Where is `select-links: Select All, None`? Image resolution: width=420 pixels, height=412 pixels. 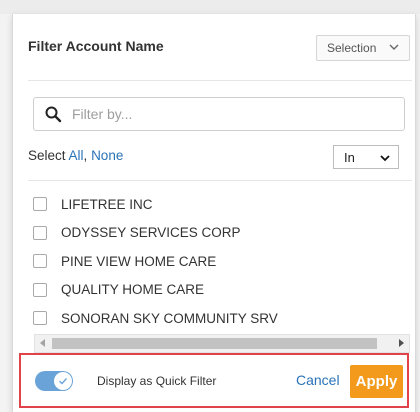
select-links: Select All, None is located at coordinates (75, 155).